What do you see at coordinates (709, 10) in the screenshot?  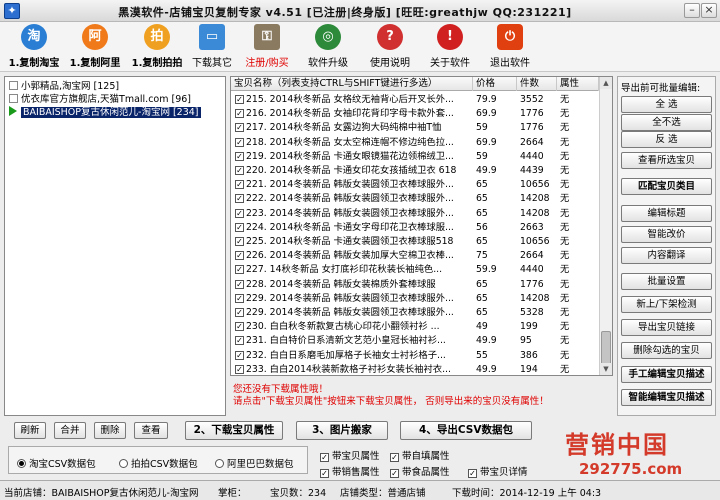 I see `close-button: ×` at bounding box center [709, 10].